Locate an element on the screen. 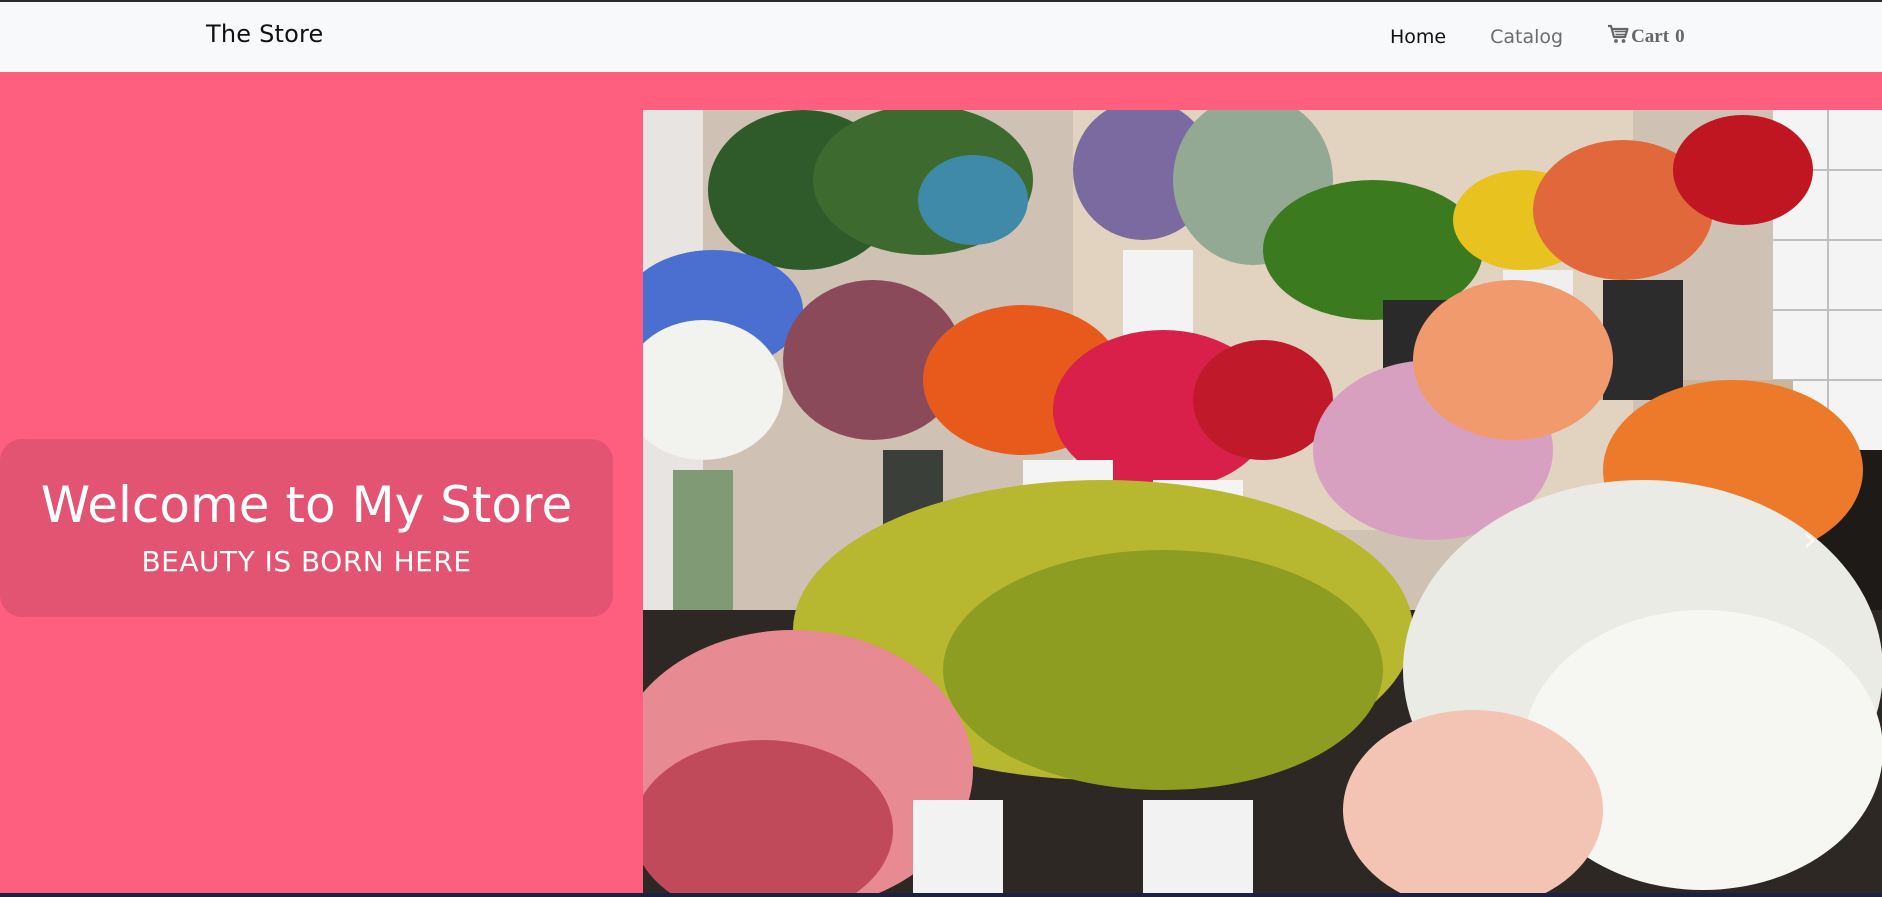 The width and height of the screenshot is (1882, 897). cart-icon is located at coordinates (1619, 37).